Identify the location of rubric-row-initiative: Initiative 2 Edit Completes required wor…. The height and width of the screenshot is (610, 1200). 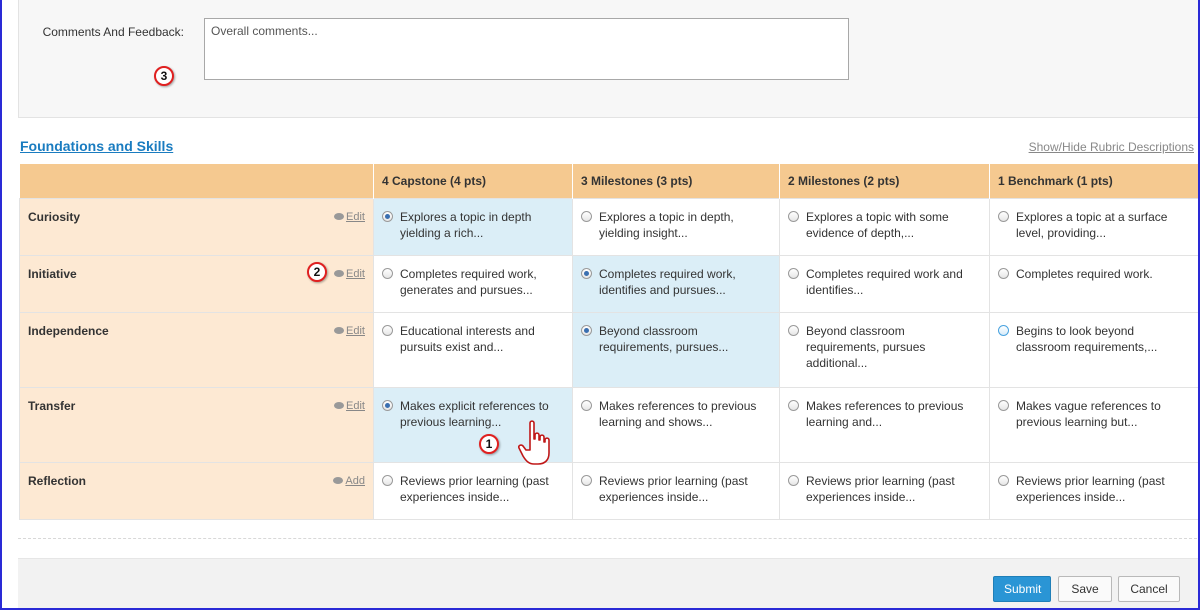
(608, 283).